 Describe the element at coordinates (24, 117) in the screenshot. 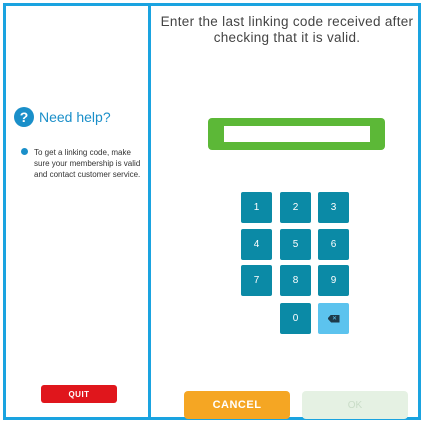

I see `question-icon: ?` at that location.